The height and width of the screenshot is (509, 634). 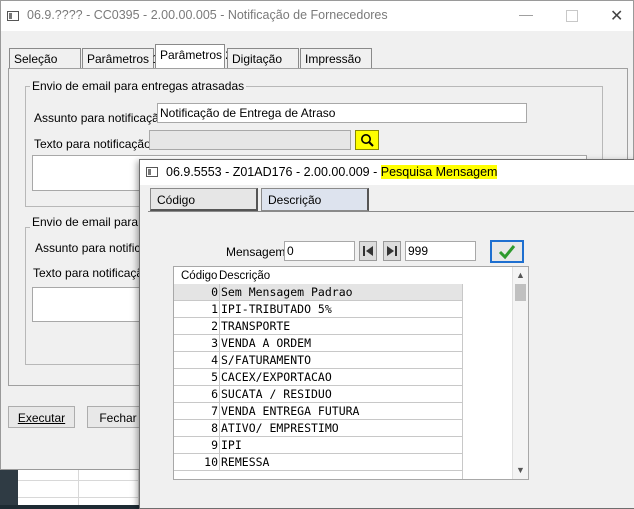 I want to click on list-item: 0 Sem Mensagem Padrao, so click(x=318, y=292).